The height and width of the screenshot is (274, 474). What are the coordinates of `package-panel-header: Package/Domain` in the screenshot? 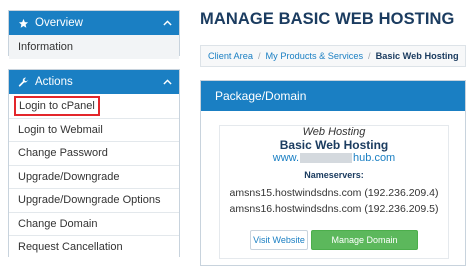 It's located at (333, 96).